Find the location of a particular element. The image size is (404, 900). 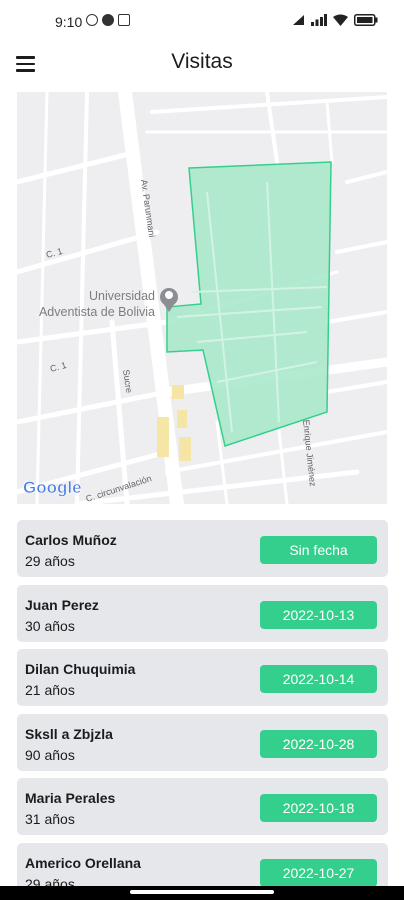

map-poi-label-2: Adventista de Bolivia is located at coordinates (97, 312).